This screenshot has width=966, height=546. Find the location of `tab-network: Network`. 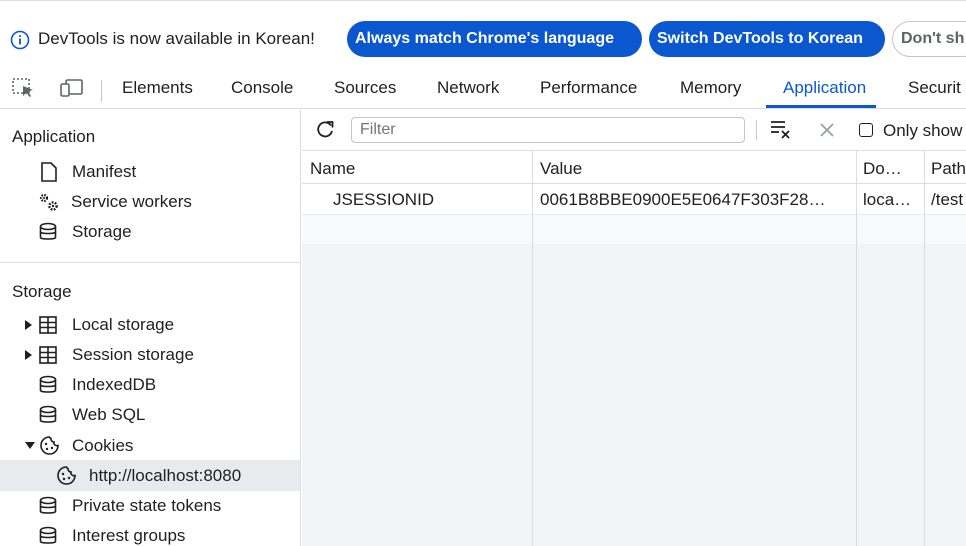

tab-network: Network is located at coordinates (468, 88).